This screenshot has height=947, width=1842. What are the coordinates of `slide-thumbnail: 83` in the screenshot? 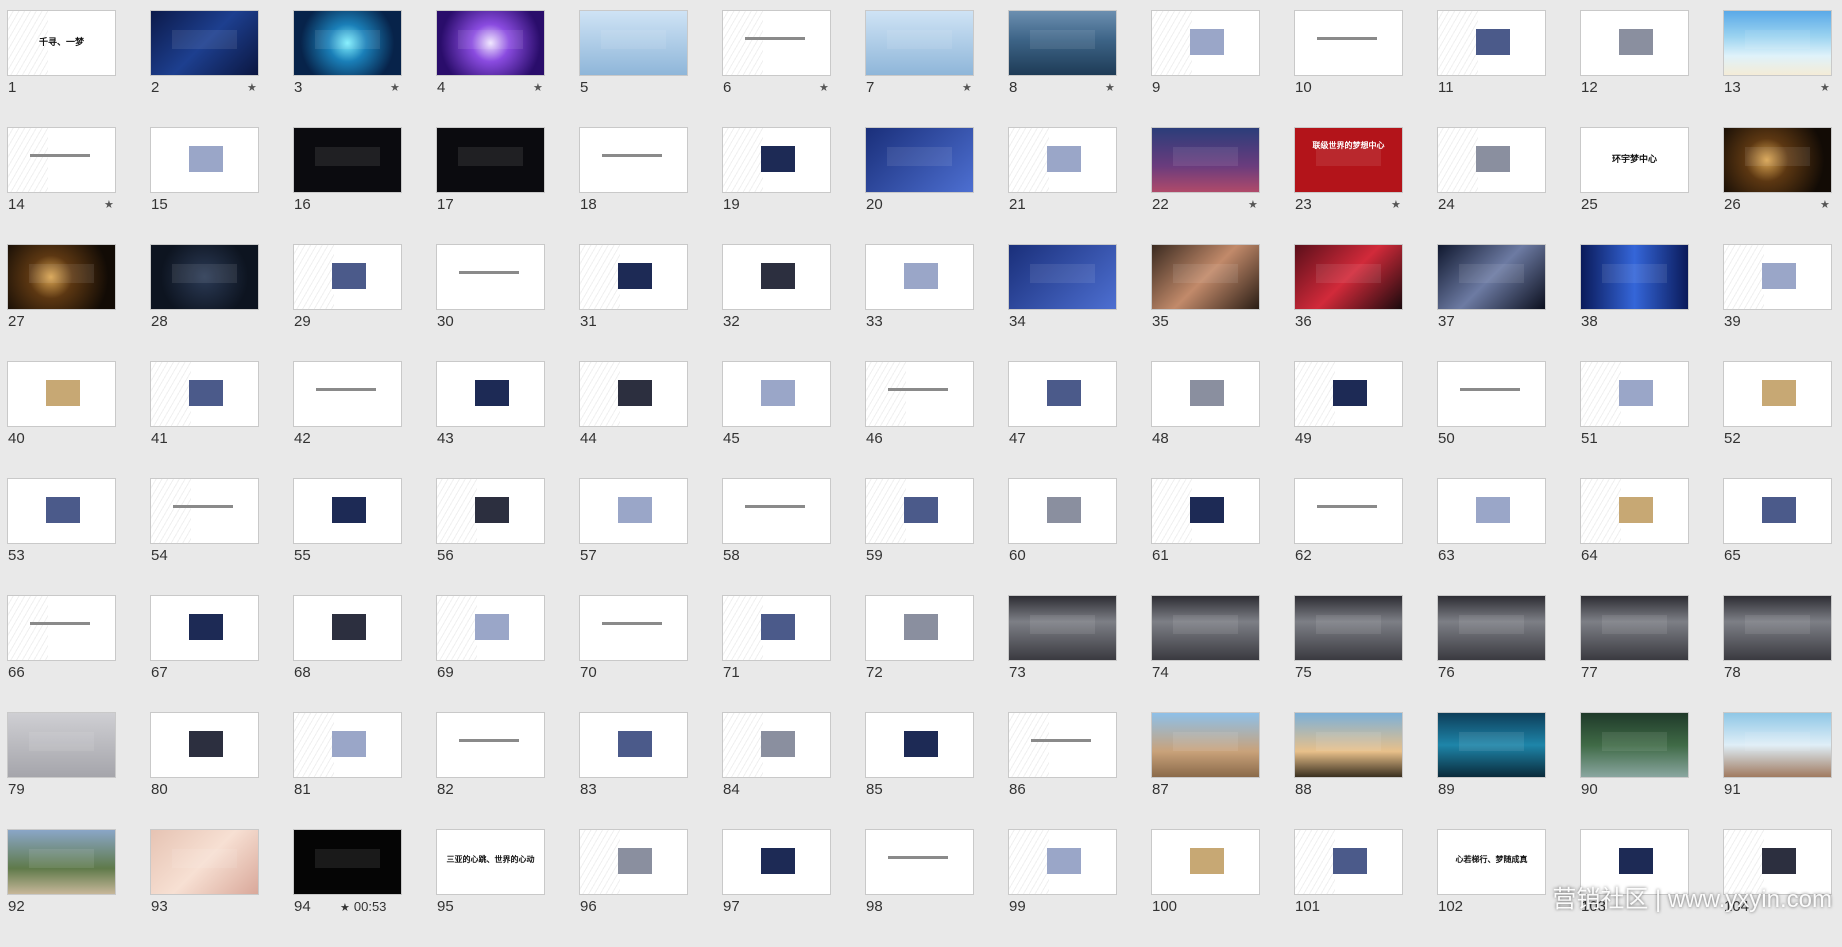 It's located at (651, 771).